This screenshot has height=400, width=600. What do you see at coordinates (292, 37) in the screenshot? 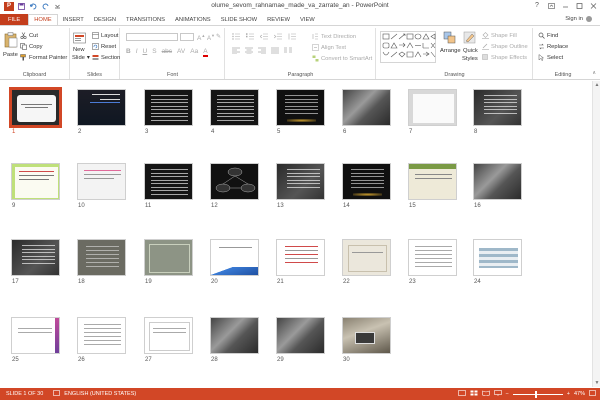
I see `line-spacing-icon` at bounding box center [292, 37].